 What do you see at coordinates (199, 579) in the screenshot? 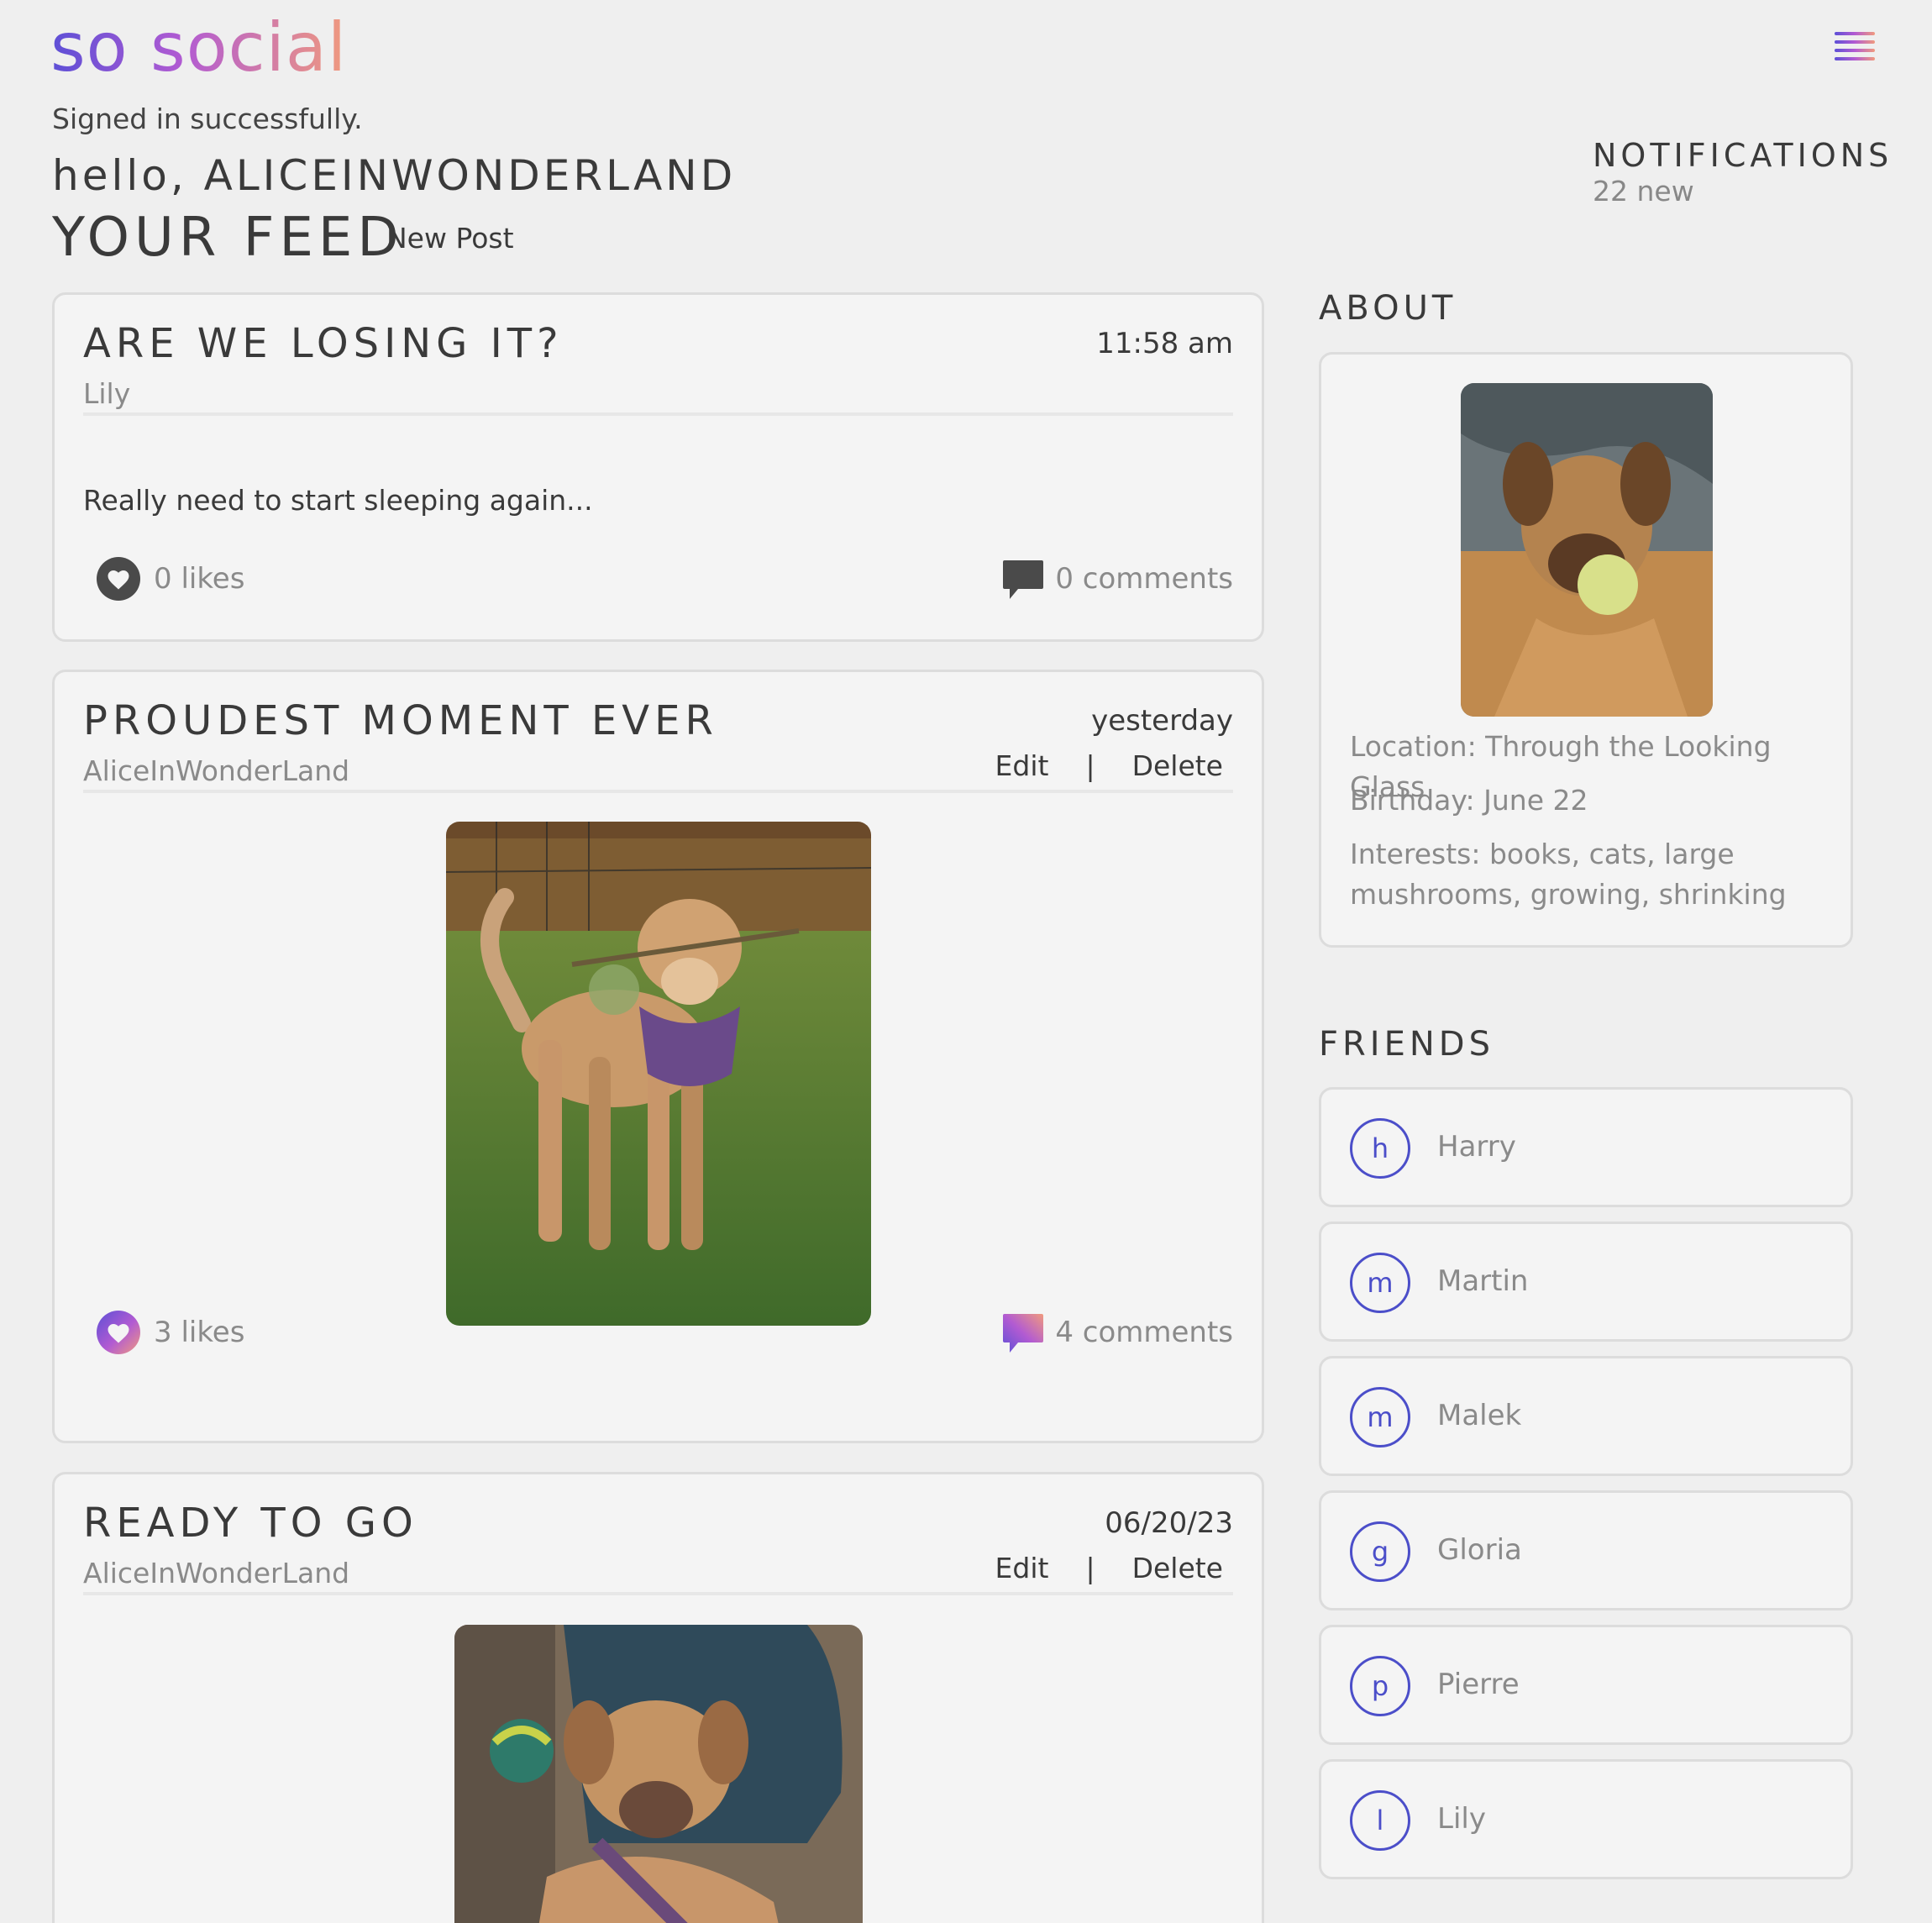
I see `likes-count: 0 likes` at bounding box center [199, 579].